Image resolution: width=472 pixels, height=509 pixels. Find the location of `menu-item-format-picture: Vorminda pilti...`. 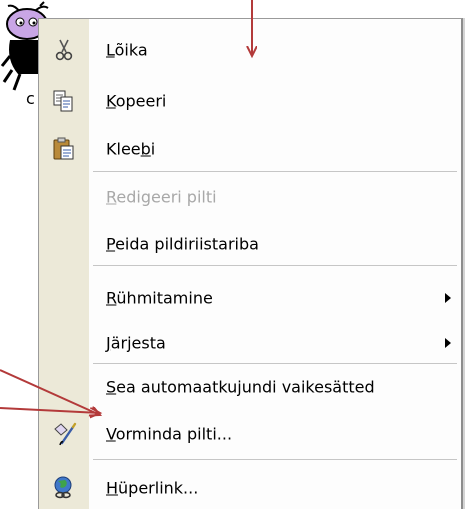

menu-item-format-picture: Vorminda pilti... is located at coordinates (250, 434).